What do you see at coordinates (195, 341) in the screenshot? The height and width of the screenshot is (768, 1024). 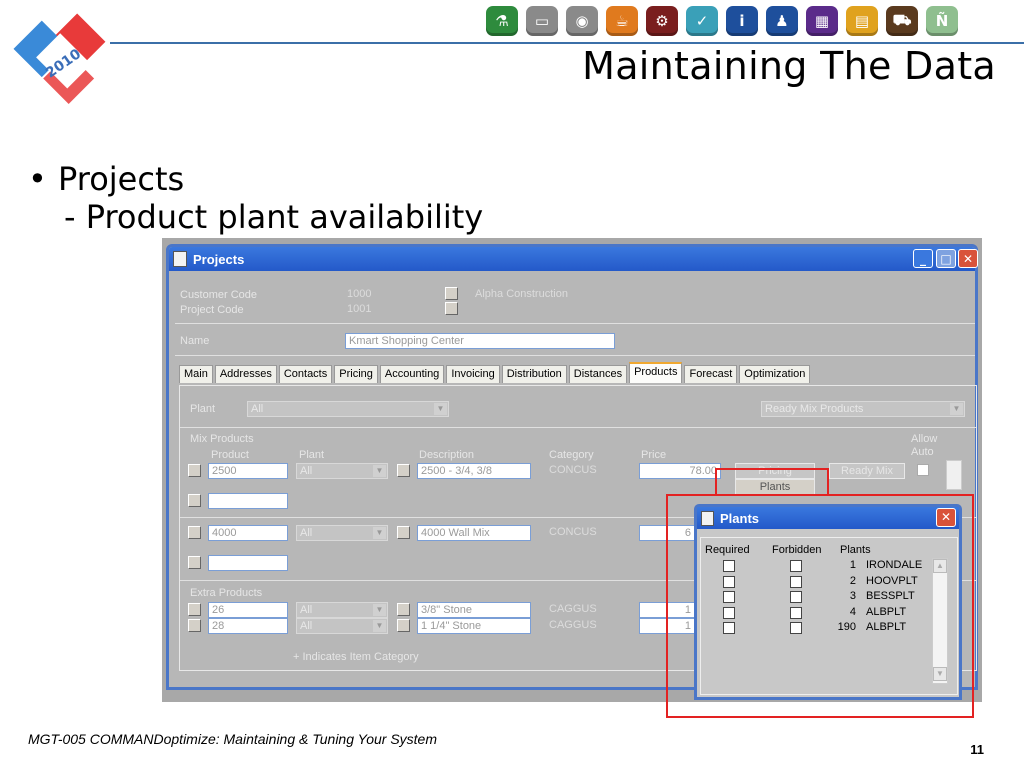 I see `name-label: Name` at bounding box center [195, 341].